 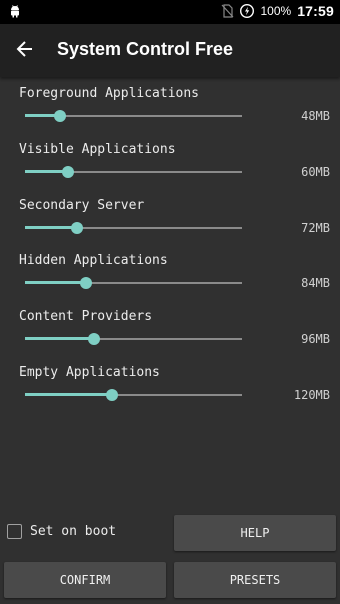 I want to click on arrow-left-icon, so click(x=25, y=51).